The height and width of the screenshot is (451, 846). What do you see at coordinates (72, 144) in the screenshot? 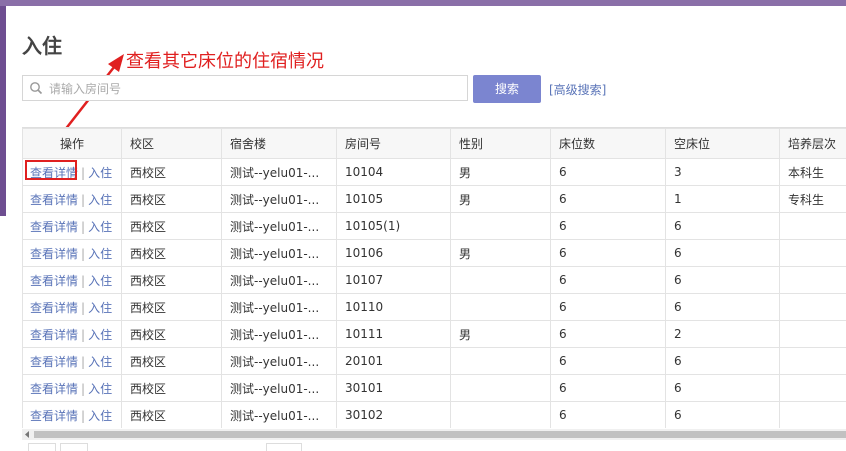
I see `column-header: 操作` at bounding box center [72, 144].